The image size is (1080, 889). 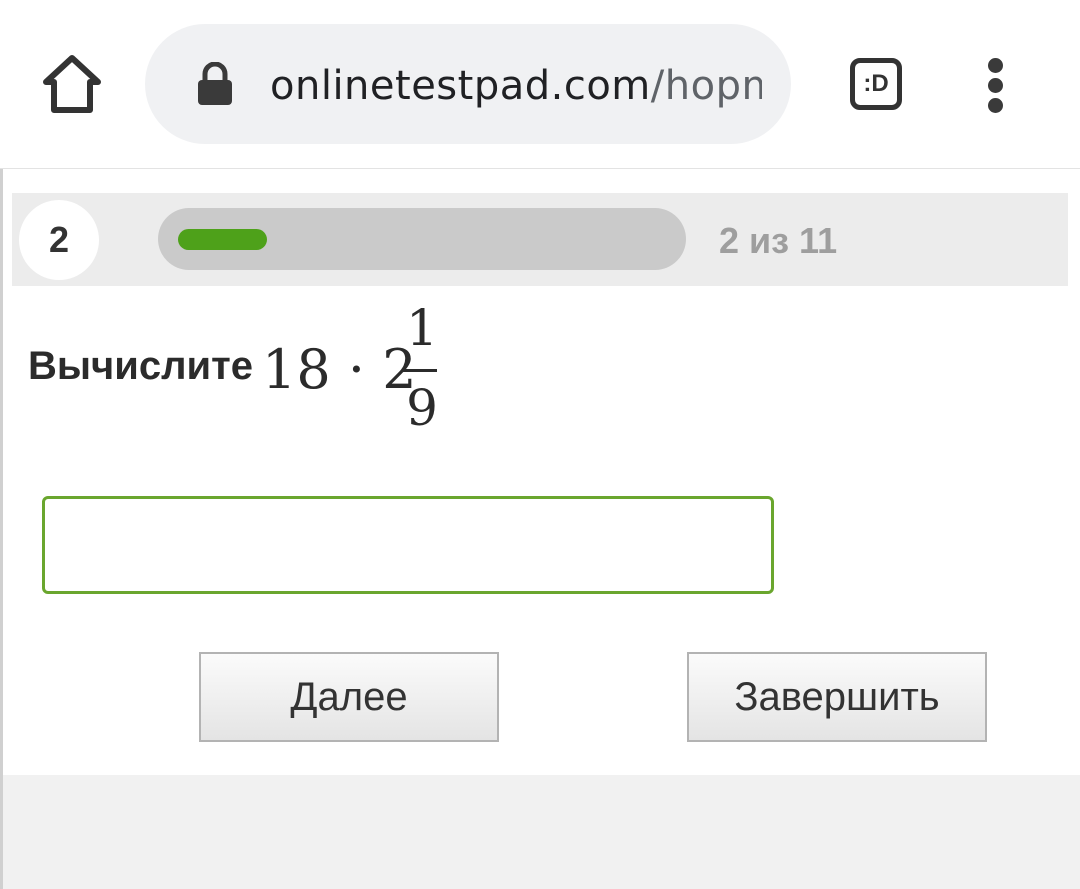 What do you see at coordinates (59, 240) in the screenshot?
I see `question-number-badge: 2` at bounding box center [59, 240].